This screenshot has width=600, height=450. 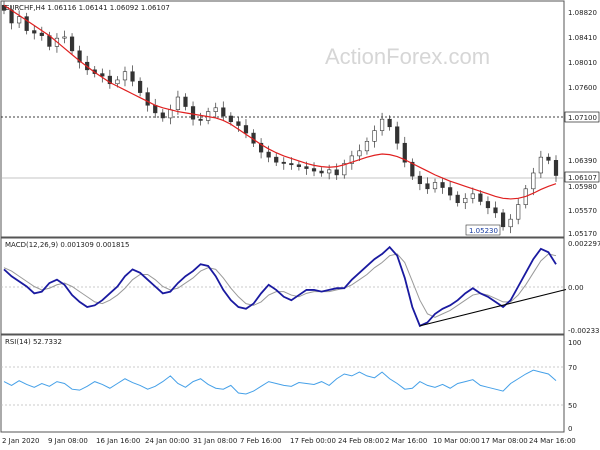 What do you see at coordinates (483, 231) in the screenshot?
I see `low-annotation-label: 1.05230` at bounding box center [483, 231].